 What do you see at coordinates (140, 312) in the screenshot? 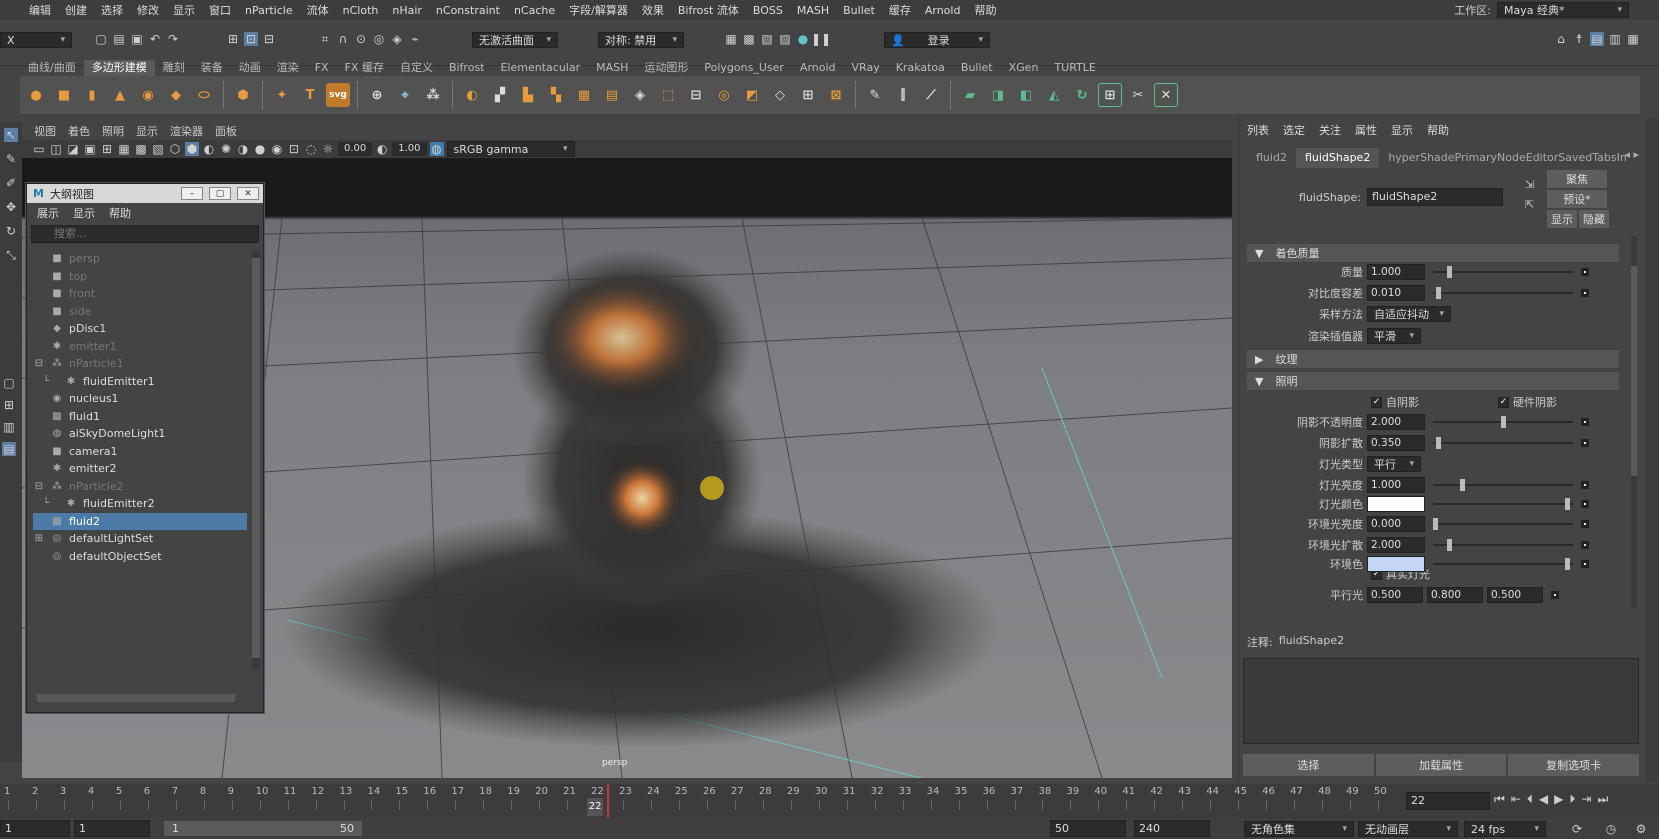
I see `outliner-item: ■ side` at bounding box center [140, 312].